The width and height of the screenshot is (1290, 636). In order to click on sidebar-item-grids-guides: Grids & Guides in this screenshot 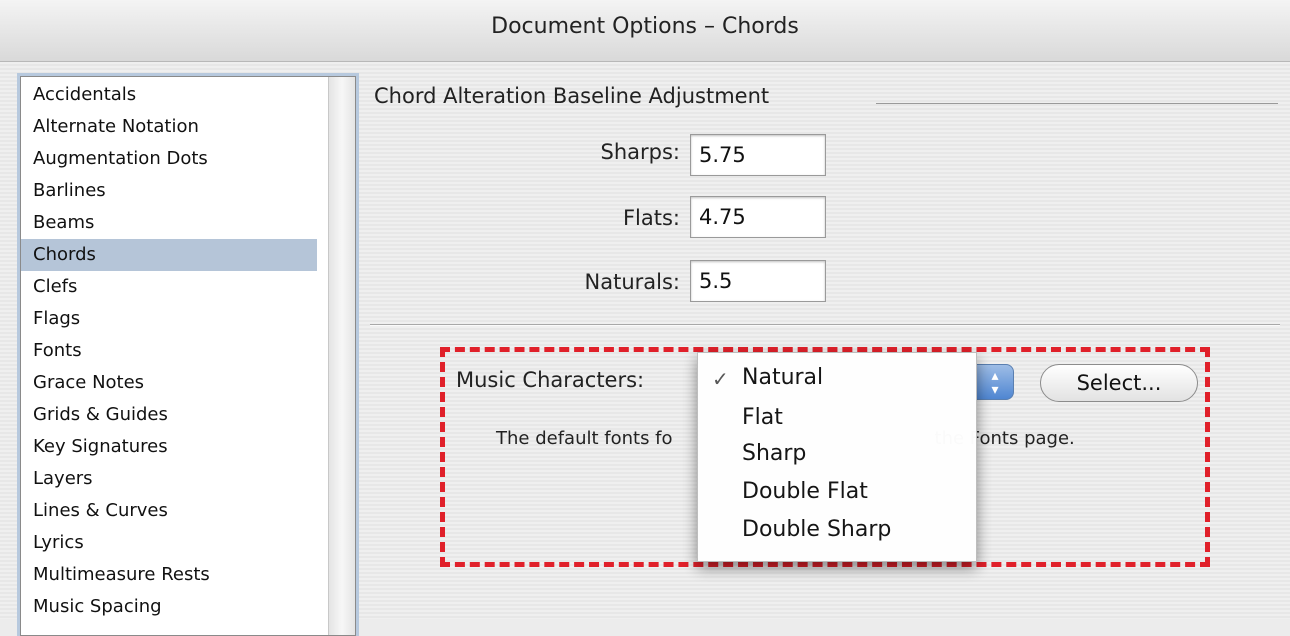, I will do `click(169, 415)`.